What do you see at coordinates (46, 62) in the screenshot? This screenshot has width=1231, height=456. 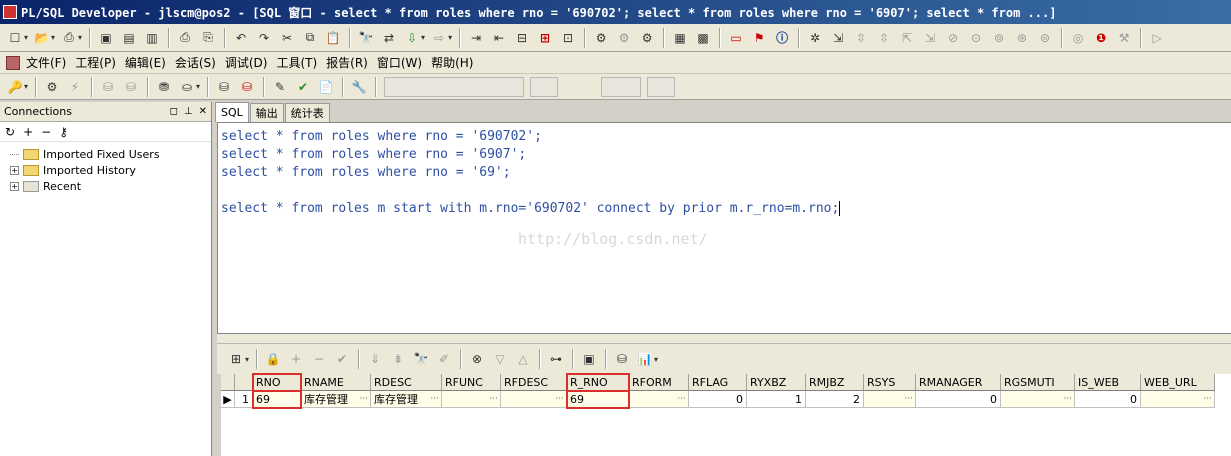 I see `menu-file: 文件(F)` at bounding box center [46, 62].